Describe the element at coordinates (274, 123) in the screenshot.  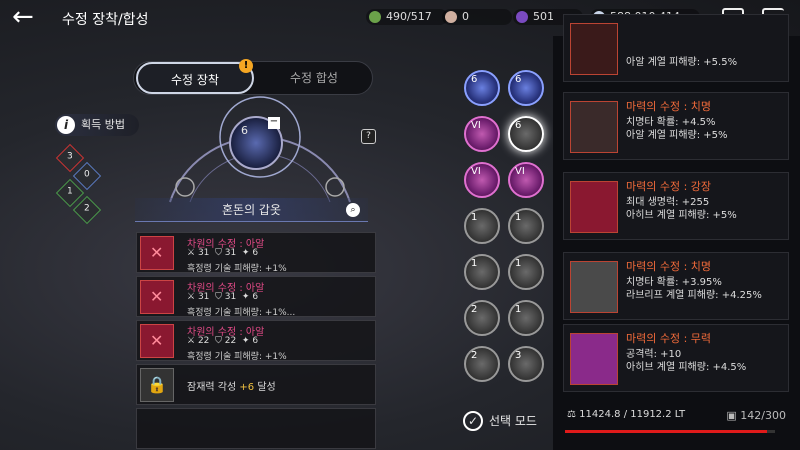
I see `remove-icon: −` at that location.